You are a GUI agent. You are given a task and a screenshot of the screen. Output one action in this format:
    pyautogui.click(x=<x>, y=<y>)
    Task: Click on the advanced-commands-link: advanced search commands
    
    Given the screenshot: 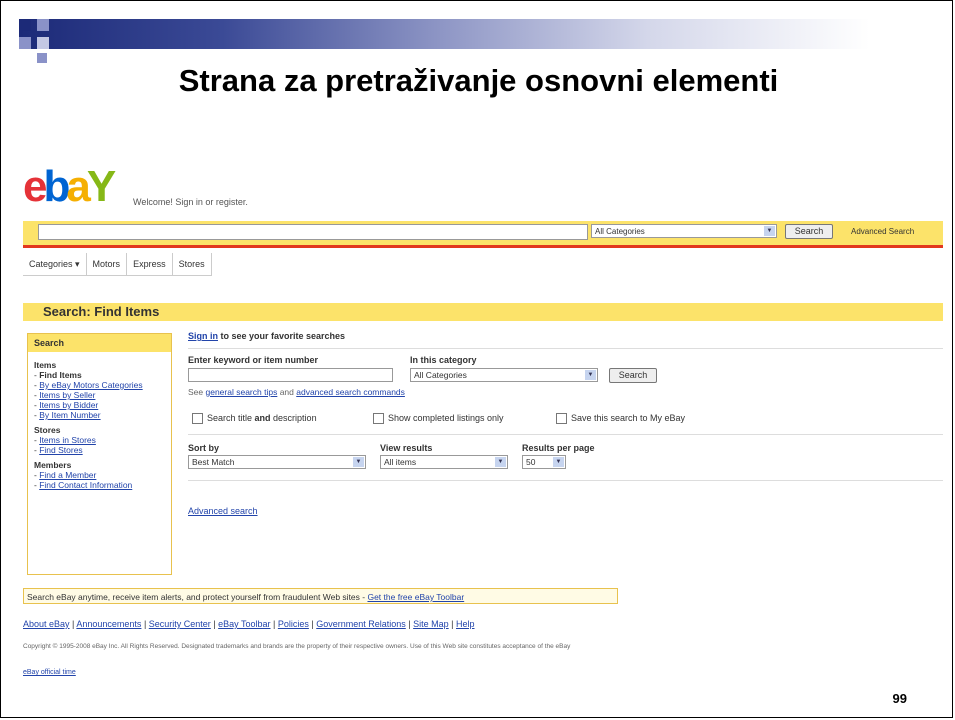 What is the action you would take?
    pyautogui.click(x=350, y=392)
    